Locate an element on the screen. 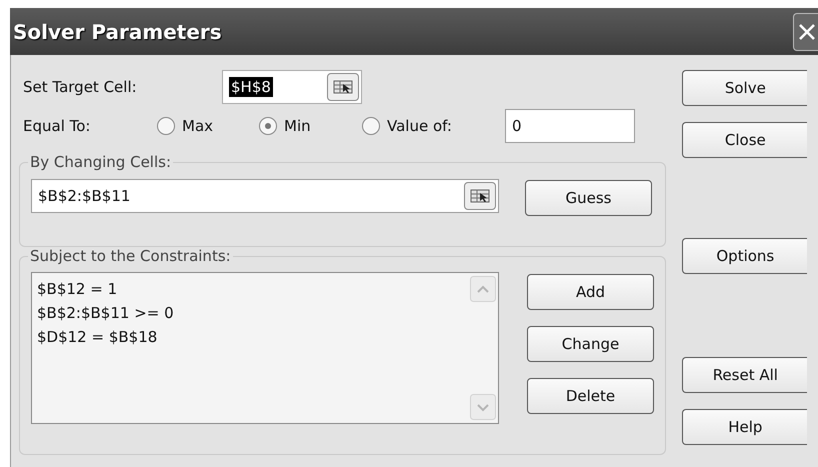 The height and width of the screenshot is (467, 818). dialog-button: Help is located at coordinates (745, 427).